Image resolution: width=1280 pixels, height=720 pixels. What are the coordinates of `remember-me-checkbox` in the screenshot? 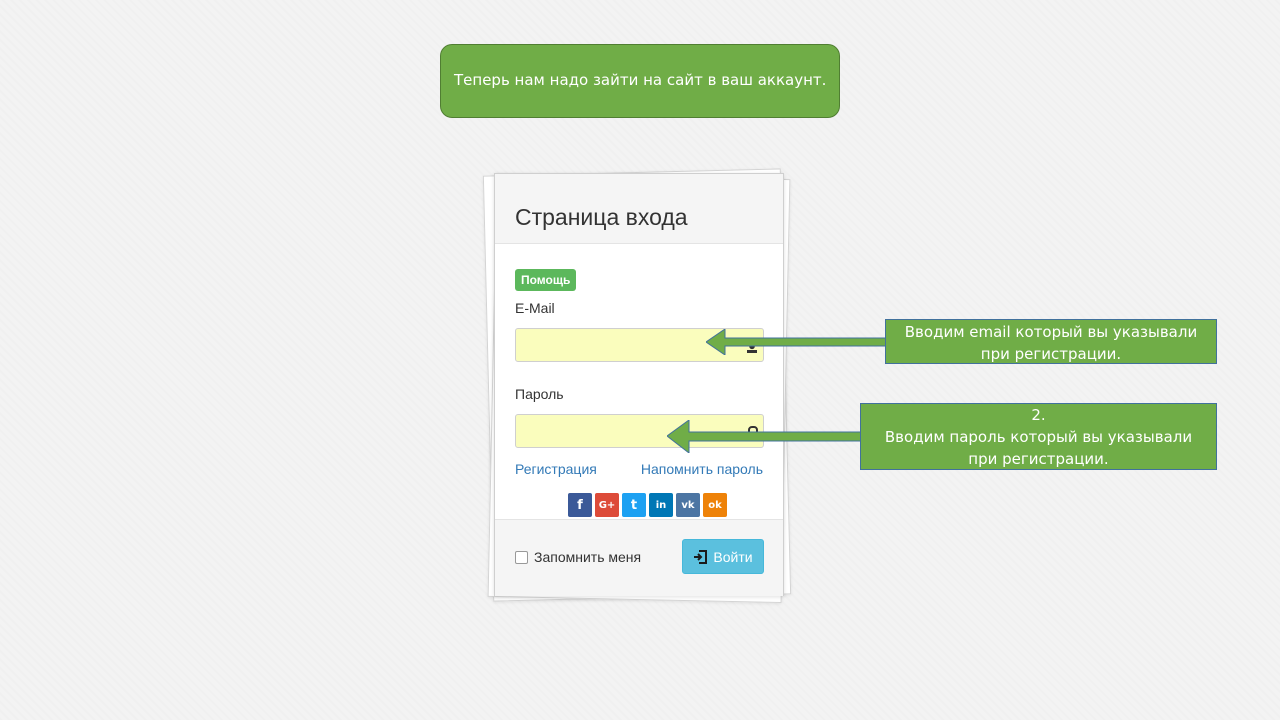 It's located at (521, 557).